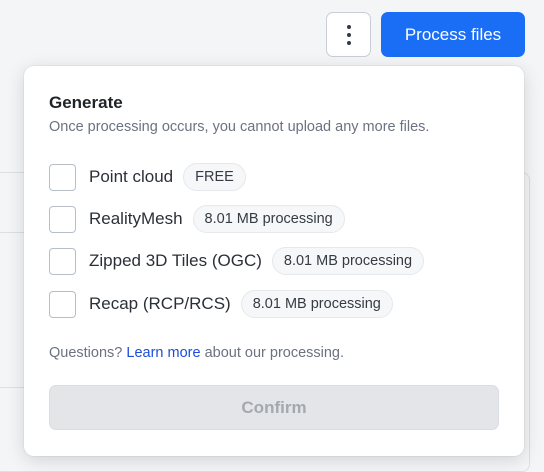 This screenshot has height=472, width=544. I want to click on option-point-cloud: Point cloud FREE, so click(147, 177).